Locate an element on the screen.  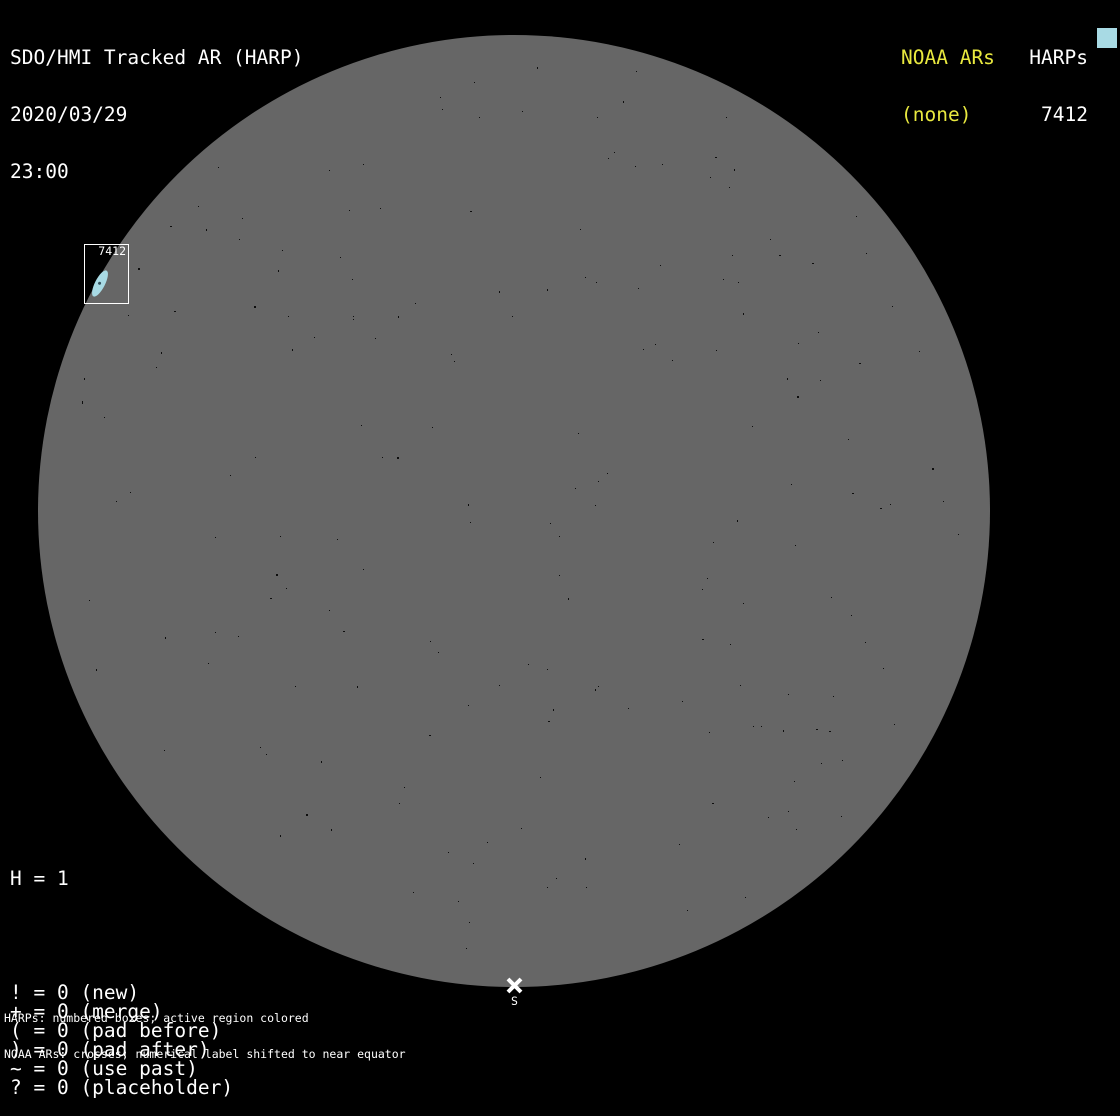
noaa-ars-value: (none) is located at coordinates (936, 114).